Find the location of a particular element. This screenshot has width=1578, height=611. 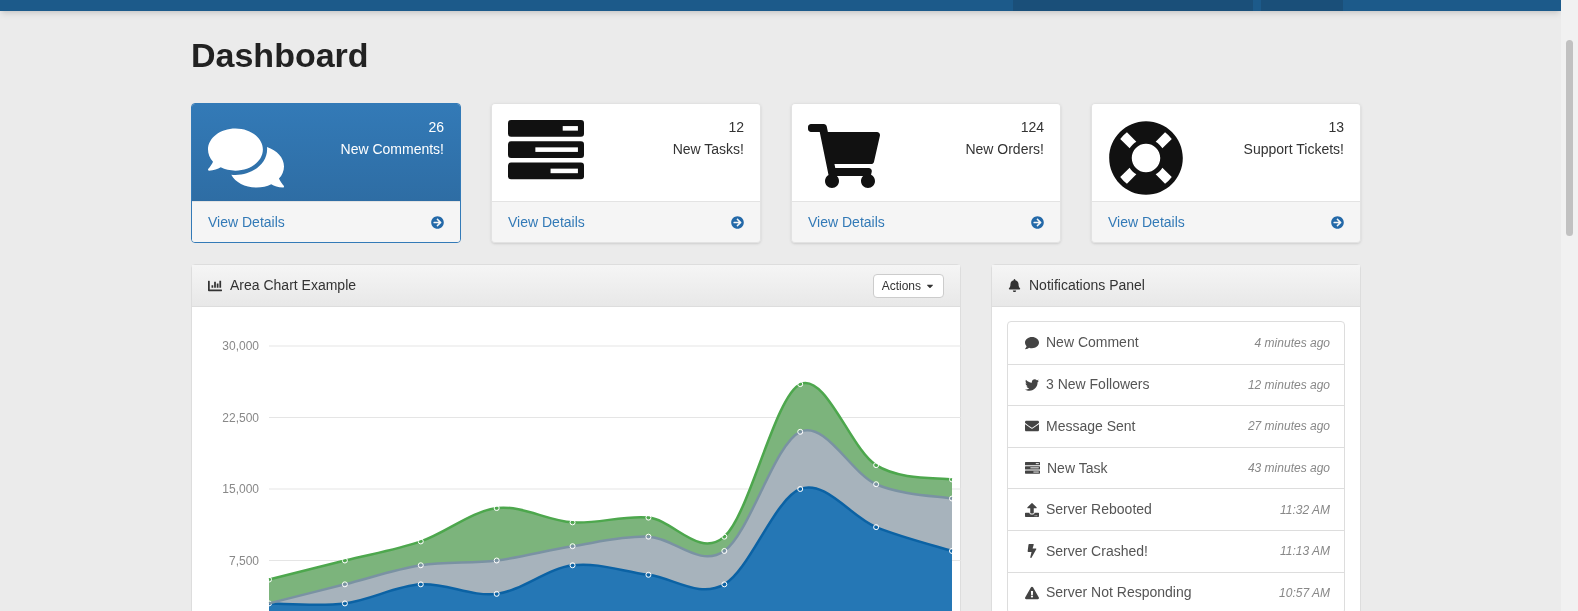

panel-title: Area Chart Example is located at coordinates (293, 285).